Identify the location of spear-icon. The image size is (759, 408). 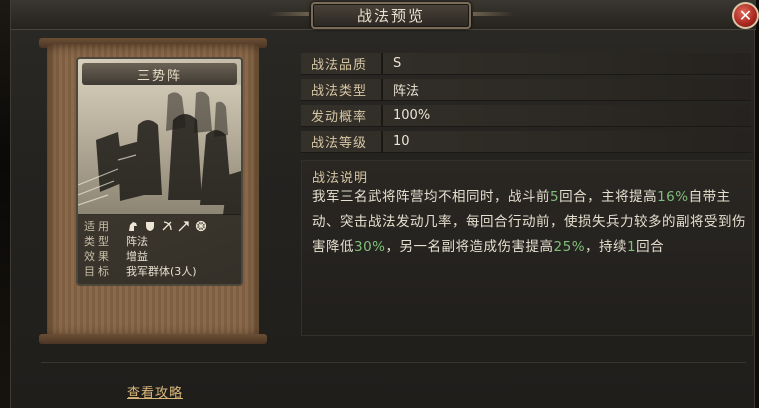
(184, 225).